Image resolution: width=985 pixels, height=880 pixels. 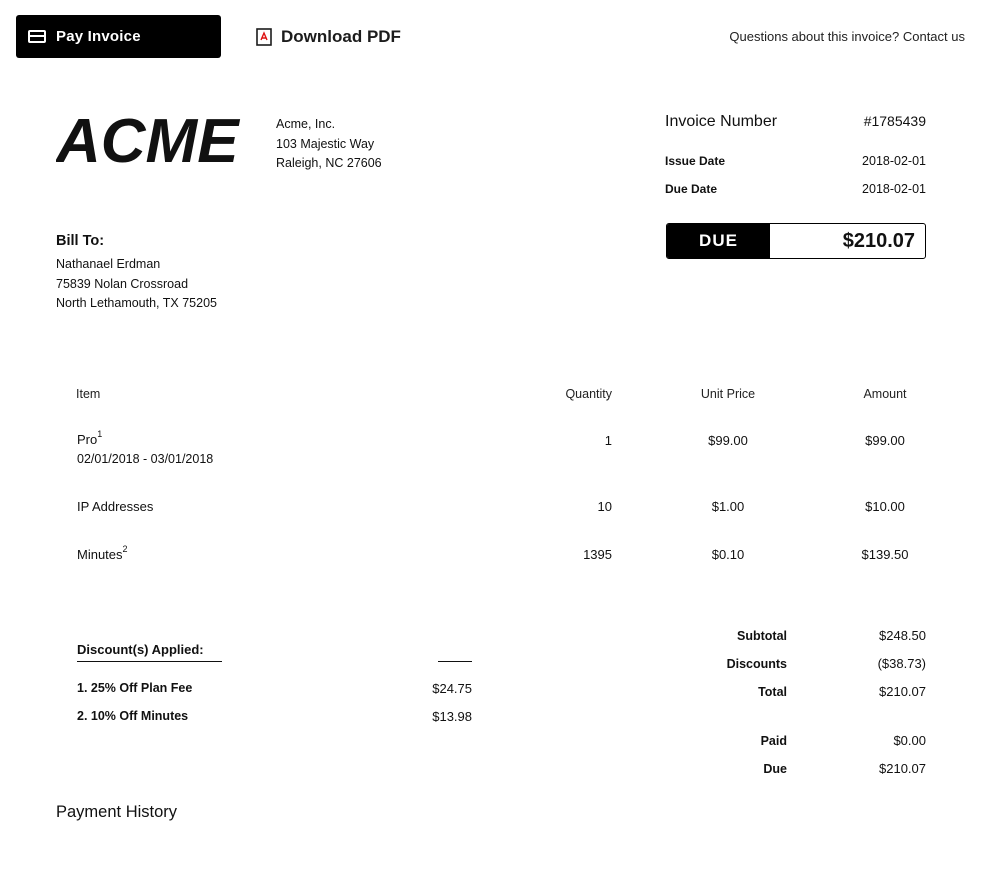 I want to click on company-name: Acme, Inc., so click(x=306, y=124).